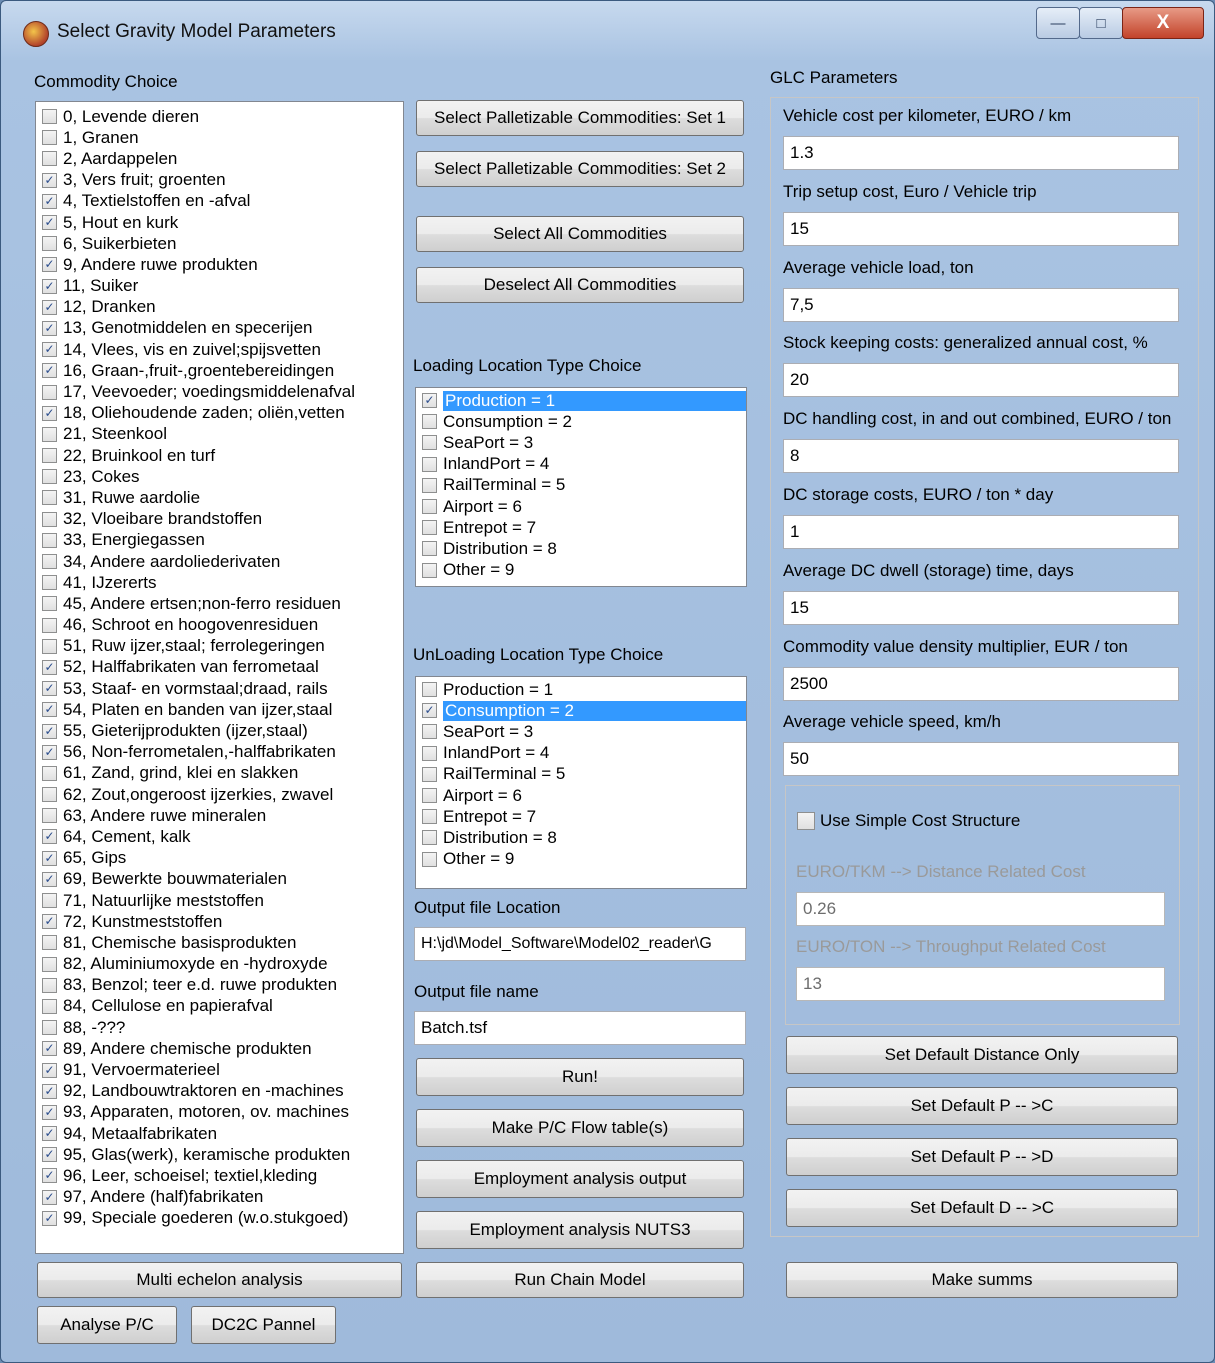  I want to click on loading-type-item: Entrepot = 7, so click(581, 527).